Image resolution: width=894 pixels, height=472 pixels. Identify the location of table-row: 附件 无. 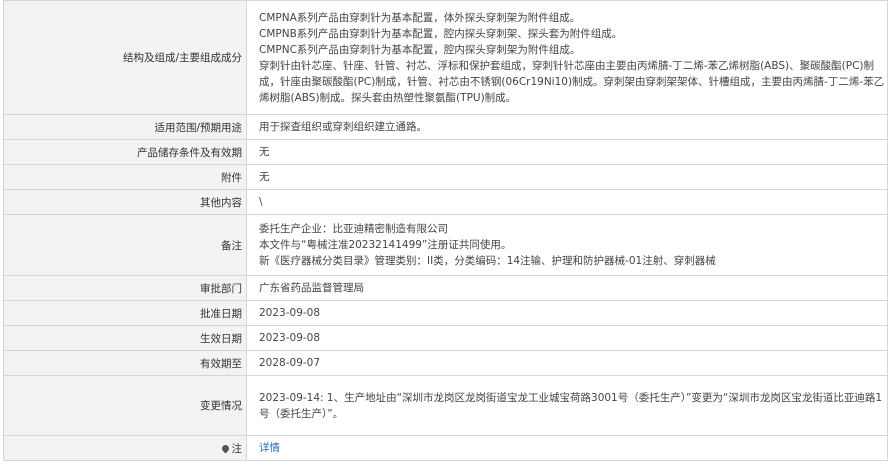
(445, 177).